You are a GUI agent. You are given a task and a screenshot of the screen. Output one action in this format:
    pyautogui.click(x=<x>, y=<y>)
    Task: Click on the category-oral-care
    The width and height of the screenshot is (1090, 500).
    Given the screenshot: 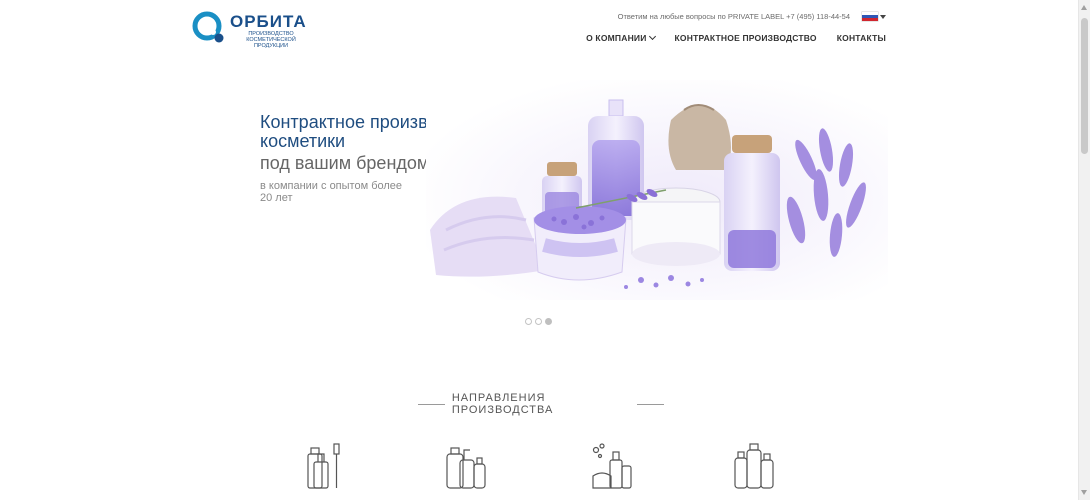 What is the action you would take?
    pyautogui.click(x=326, y=465)
    